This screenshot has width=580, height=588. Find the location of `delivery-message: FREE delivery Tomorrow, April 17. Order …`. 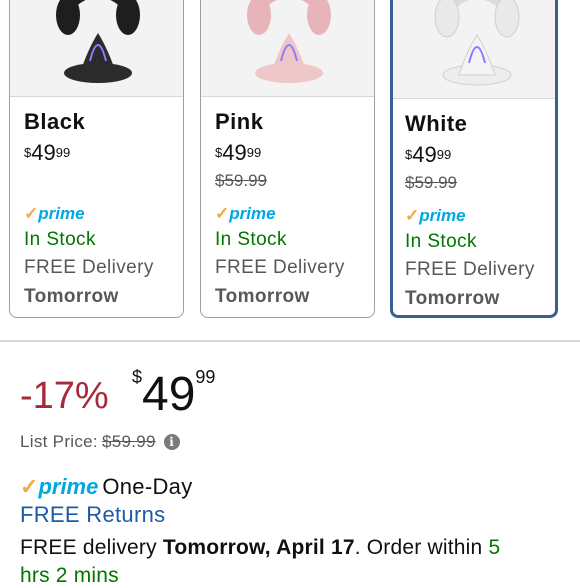

delivery-message: FREE delivery Tomorrow, April 17. Order … is located at coordinates (260, 548).